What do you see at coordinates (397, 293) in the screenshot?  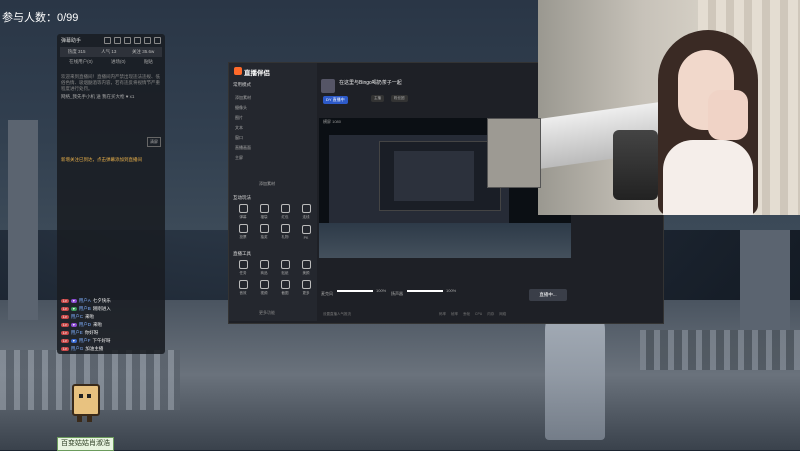 I see `speaker-label: 扬声器` at bounding box center [397, 293].